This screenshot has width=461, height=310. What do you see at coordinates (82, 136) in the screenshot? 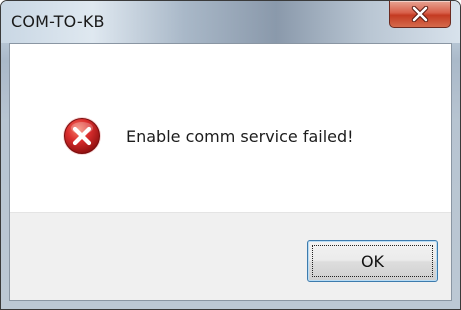
I see `error-icon` at bounding box center [82, 136].